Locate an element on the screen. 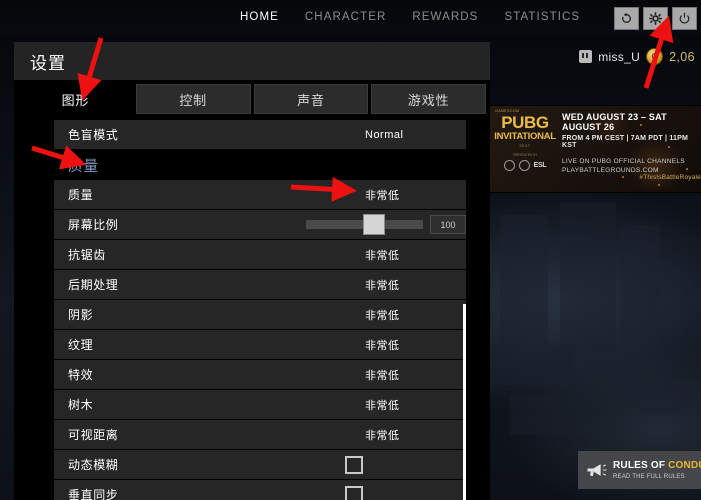  promo-website: PLAYBATTLEGROUNDS.COM is located at coordinates (610, 170).